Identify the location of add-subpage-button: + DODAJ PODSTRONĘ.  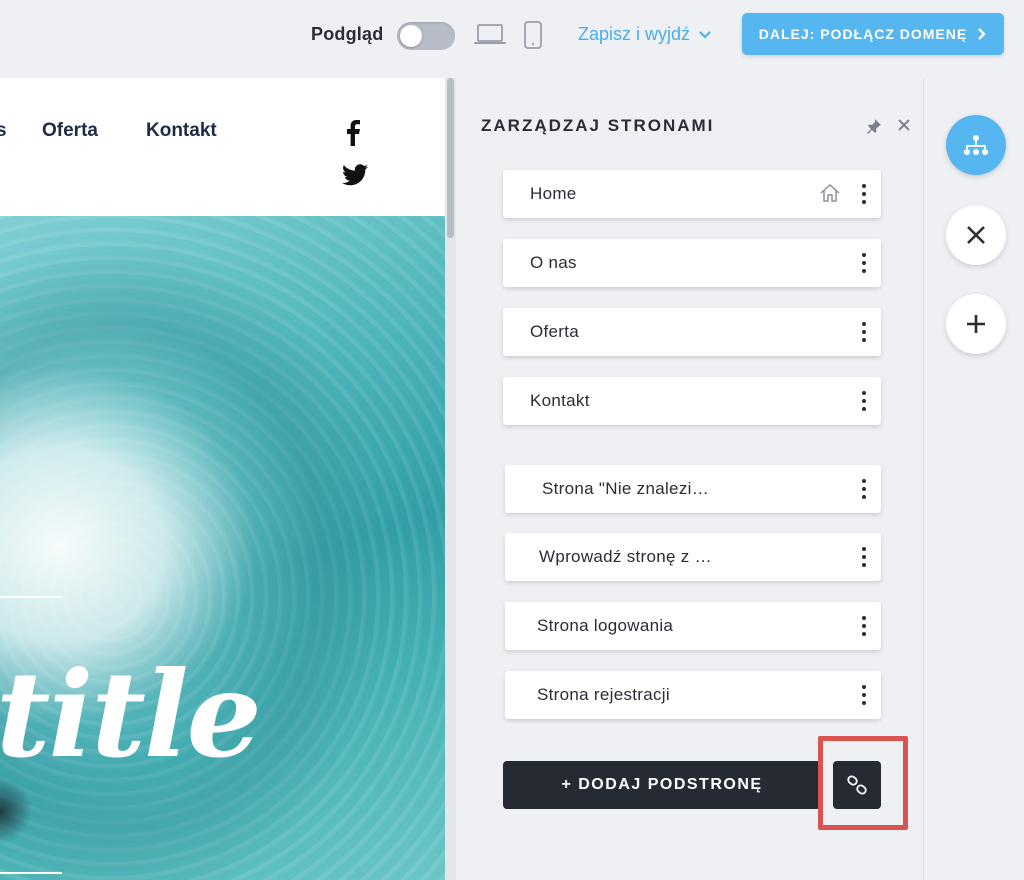
(662, 785).